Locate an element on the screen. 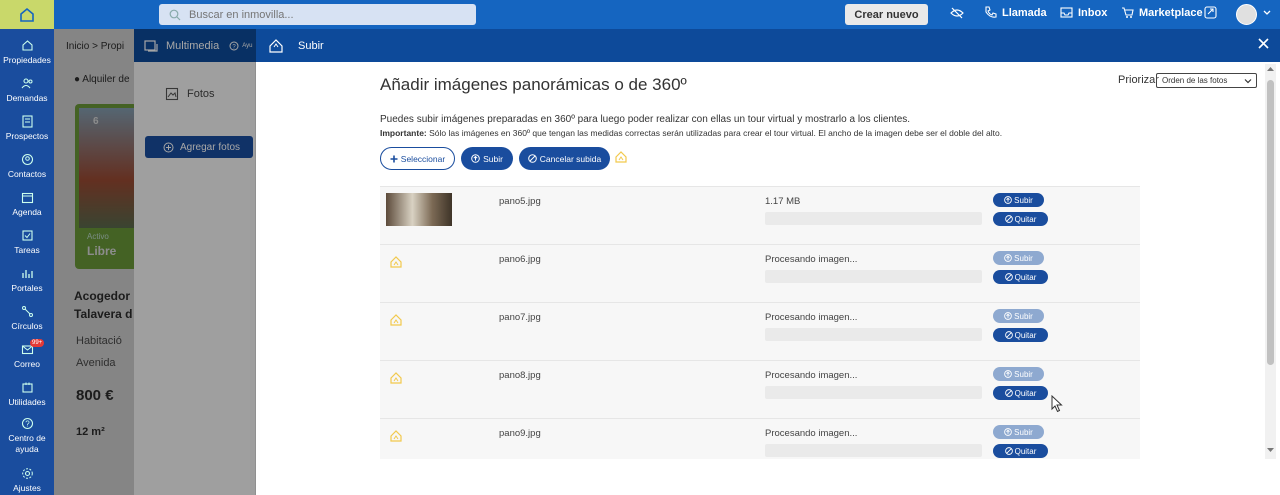 The height and width of the screenshot is (495, 1280). scroll-up-icon is located at coordinates (1270, 69).